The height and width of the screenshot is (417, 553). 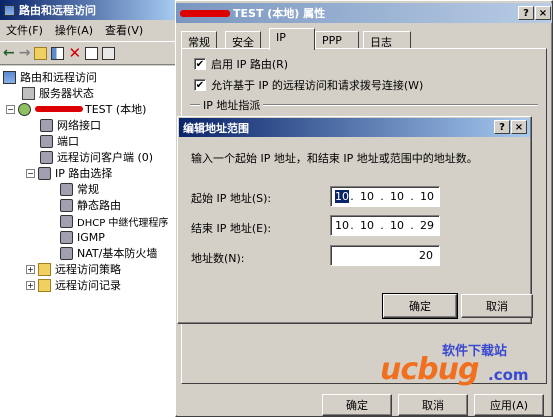 I want to click on tree-ip-routing: − IP 路由选择, so click(x=69, y=173).